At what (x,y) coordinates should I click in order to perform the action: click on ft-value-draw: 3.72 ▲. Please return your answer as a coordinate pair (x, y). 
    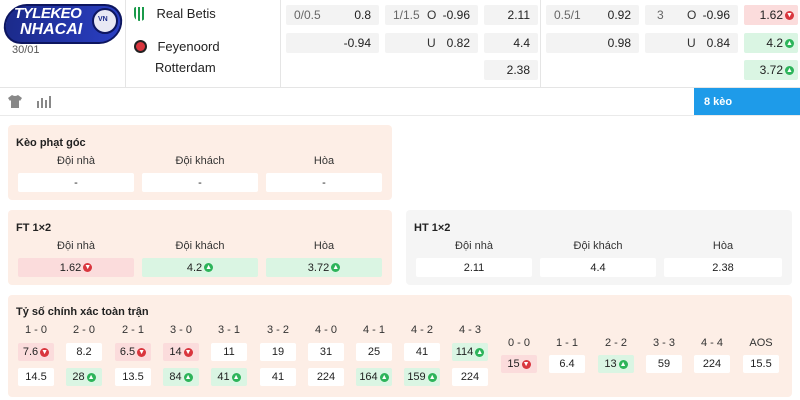
    Looking at the image, I should click on (324, 267).